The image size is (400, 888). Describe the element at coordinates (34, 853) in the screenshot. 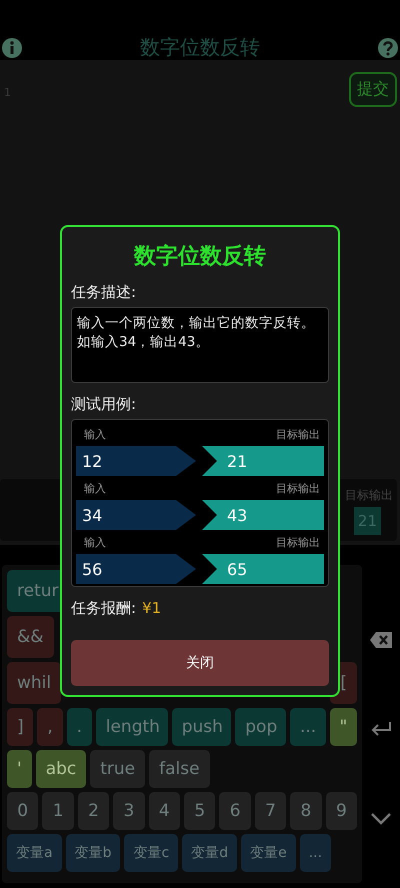

I see `keyboard-key: 变量a` at that location.